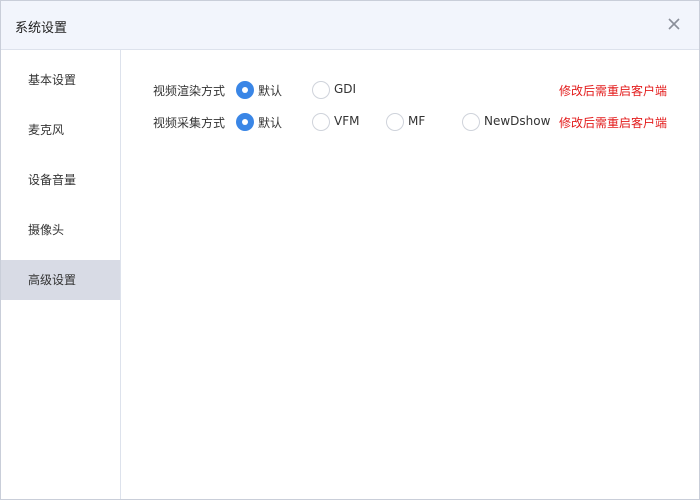 The image size is (700, 500). I want to click on radio-label: NewDshow, so click(517, 121).